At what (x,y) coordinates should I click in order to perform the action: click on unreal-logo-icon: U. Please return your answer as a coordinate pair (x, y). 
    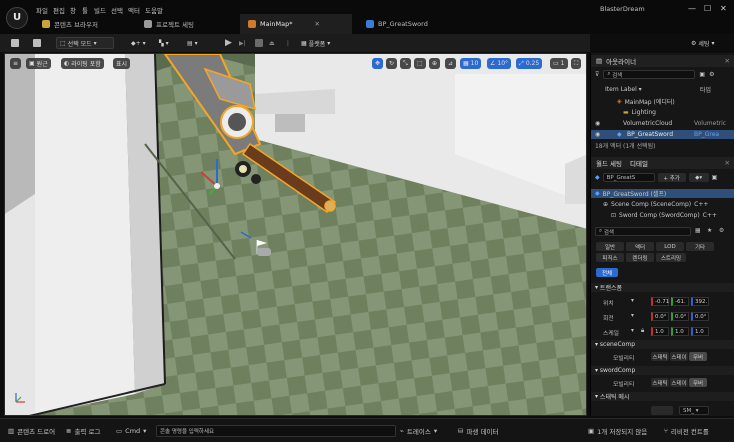
    Looking at the image, I should click on (17, 18).